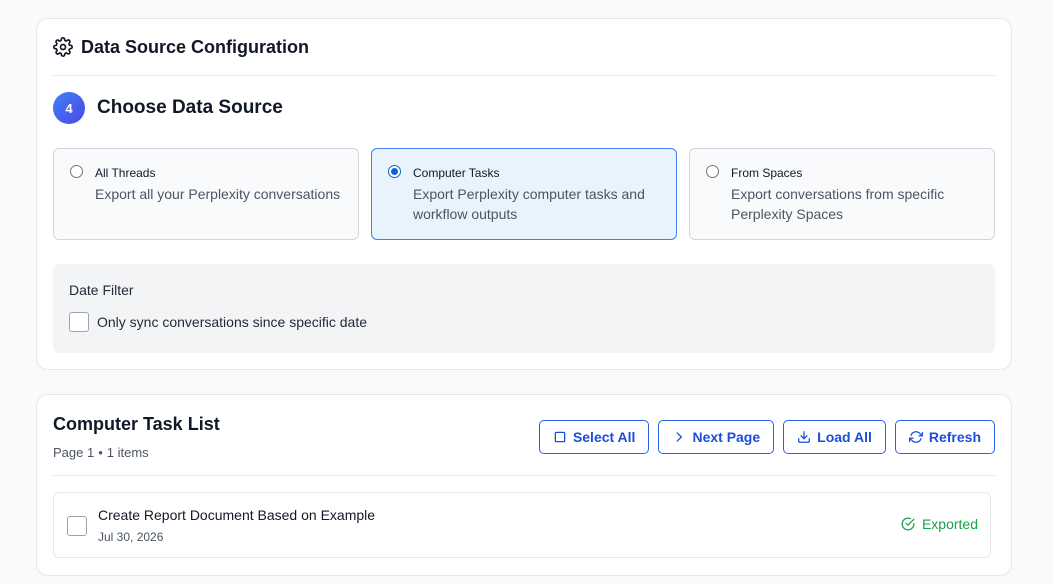  What do you see at coordinates (69, 108) in the screenshot?
I see `step-number-badge: 4` at bounding box center [69, 108].